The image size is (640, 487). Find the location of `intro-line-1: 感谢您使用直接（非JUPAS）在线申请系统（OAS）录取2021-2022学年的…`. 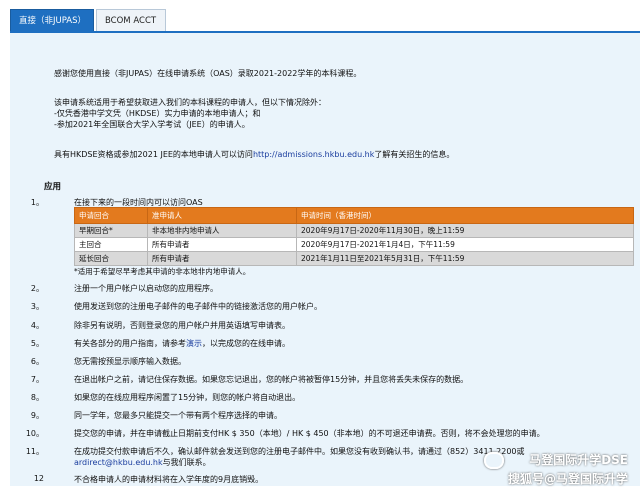

intro-line-1: 感谢您使用直接（非JUPAS）在线申请系统（OAS）录取2021-2022学年的… is located at coordinates (208, 73).